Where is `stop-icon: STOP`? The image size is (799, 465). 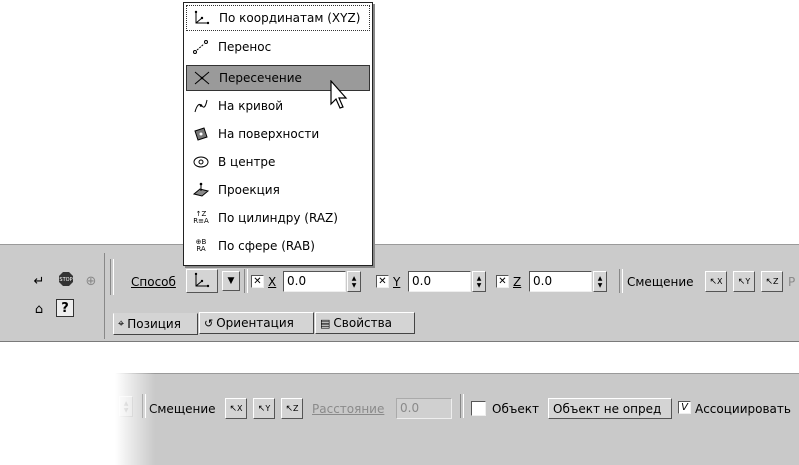 stop-icon: STOP is located at coordinates (66, 279).